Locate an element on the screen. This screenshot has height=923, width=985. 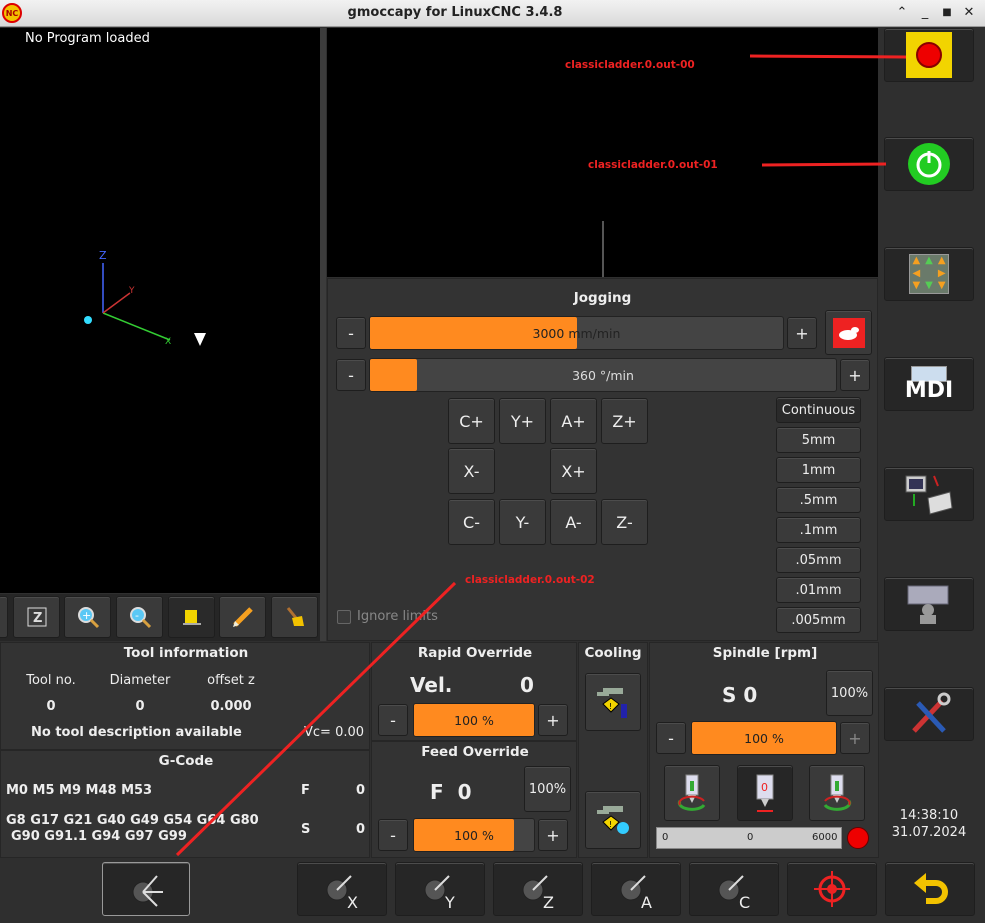
hal-label-out-02: classicladder.0.out-02 is located at coordinates (530, 580).